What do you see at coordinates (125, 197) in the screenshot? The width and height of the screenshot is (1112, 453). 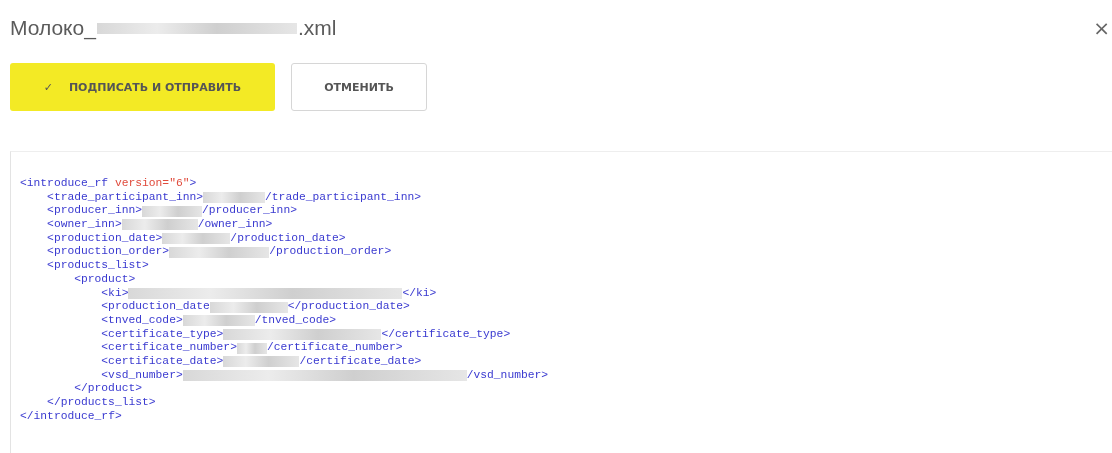 I see `xml-tag: <trade_participant_inn>` at bounding box center [125, 197].